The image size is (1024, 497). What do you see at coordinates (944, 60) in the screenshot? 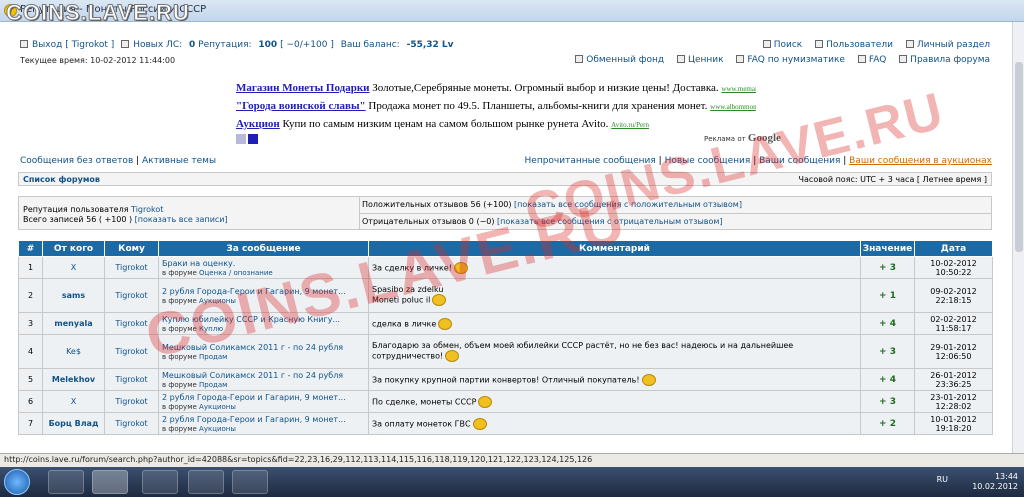
I see `nav-rules: Правила форума` at bounding box center [944, 60].